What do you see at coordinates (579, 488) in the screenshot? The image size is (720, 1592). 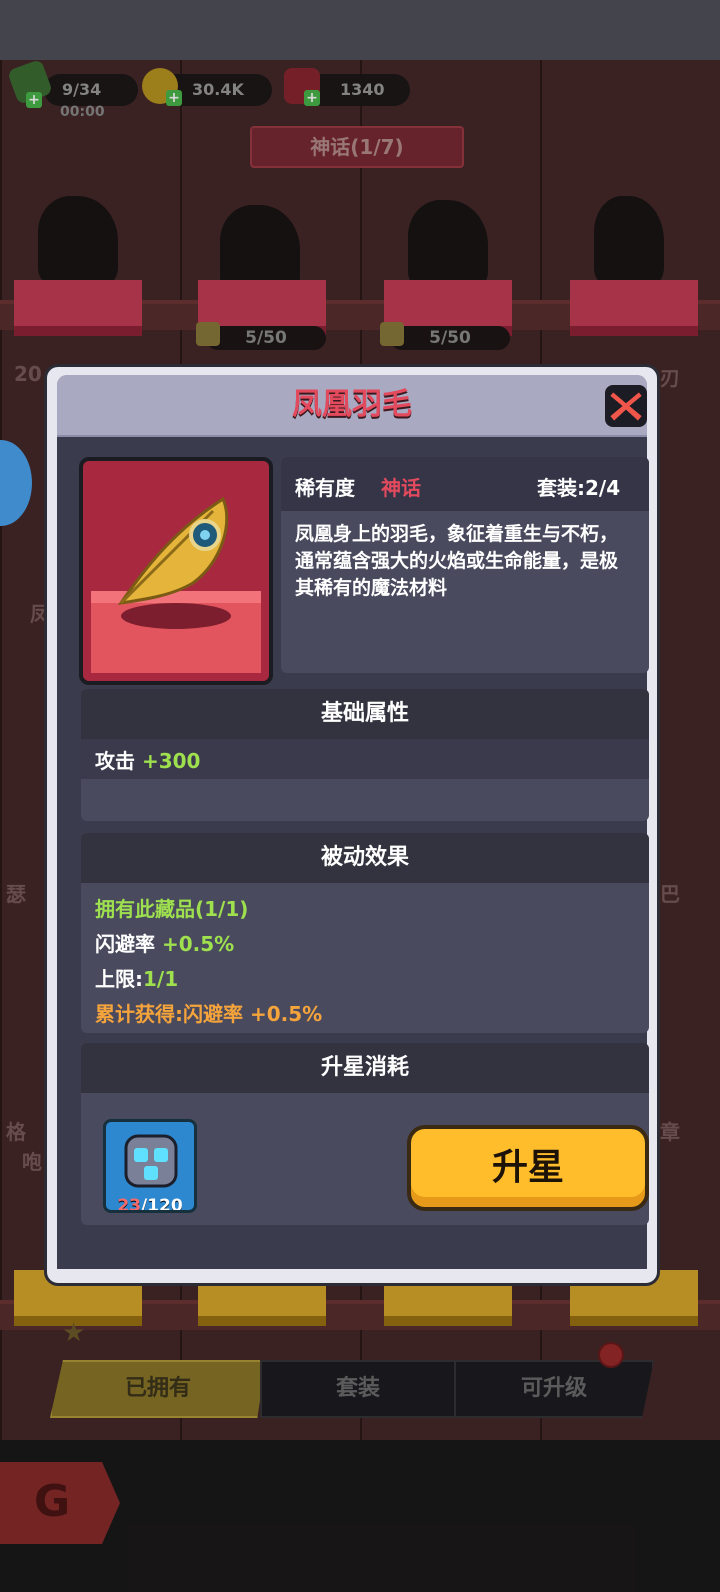 I see `set-progress: 套装:2/4` at bounding box center [579, 488].